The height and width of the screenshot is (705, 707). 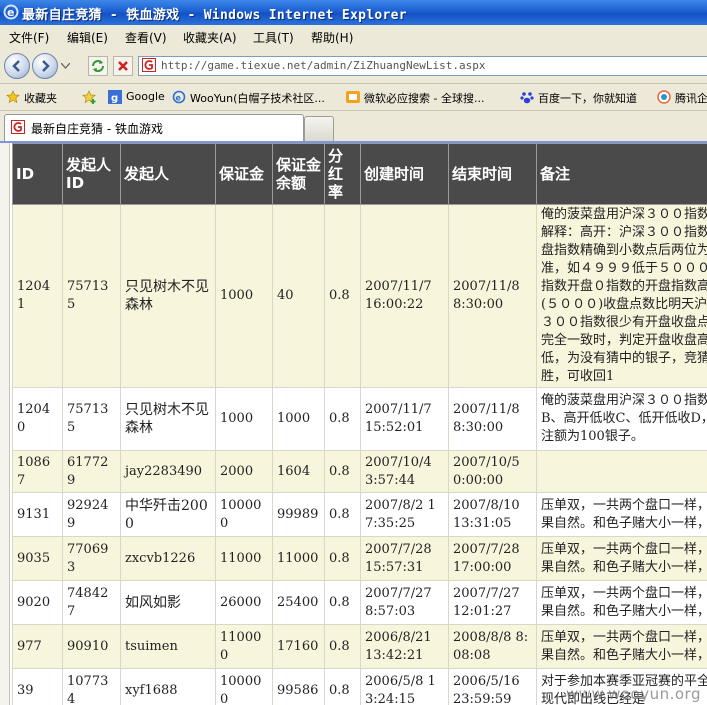 What do you see at coordinates (492, 174) in the screenshot?
I see `col-header-end: 结束时间` at bounding box center [492, 174].